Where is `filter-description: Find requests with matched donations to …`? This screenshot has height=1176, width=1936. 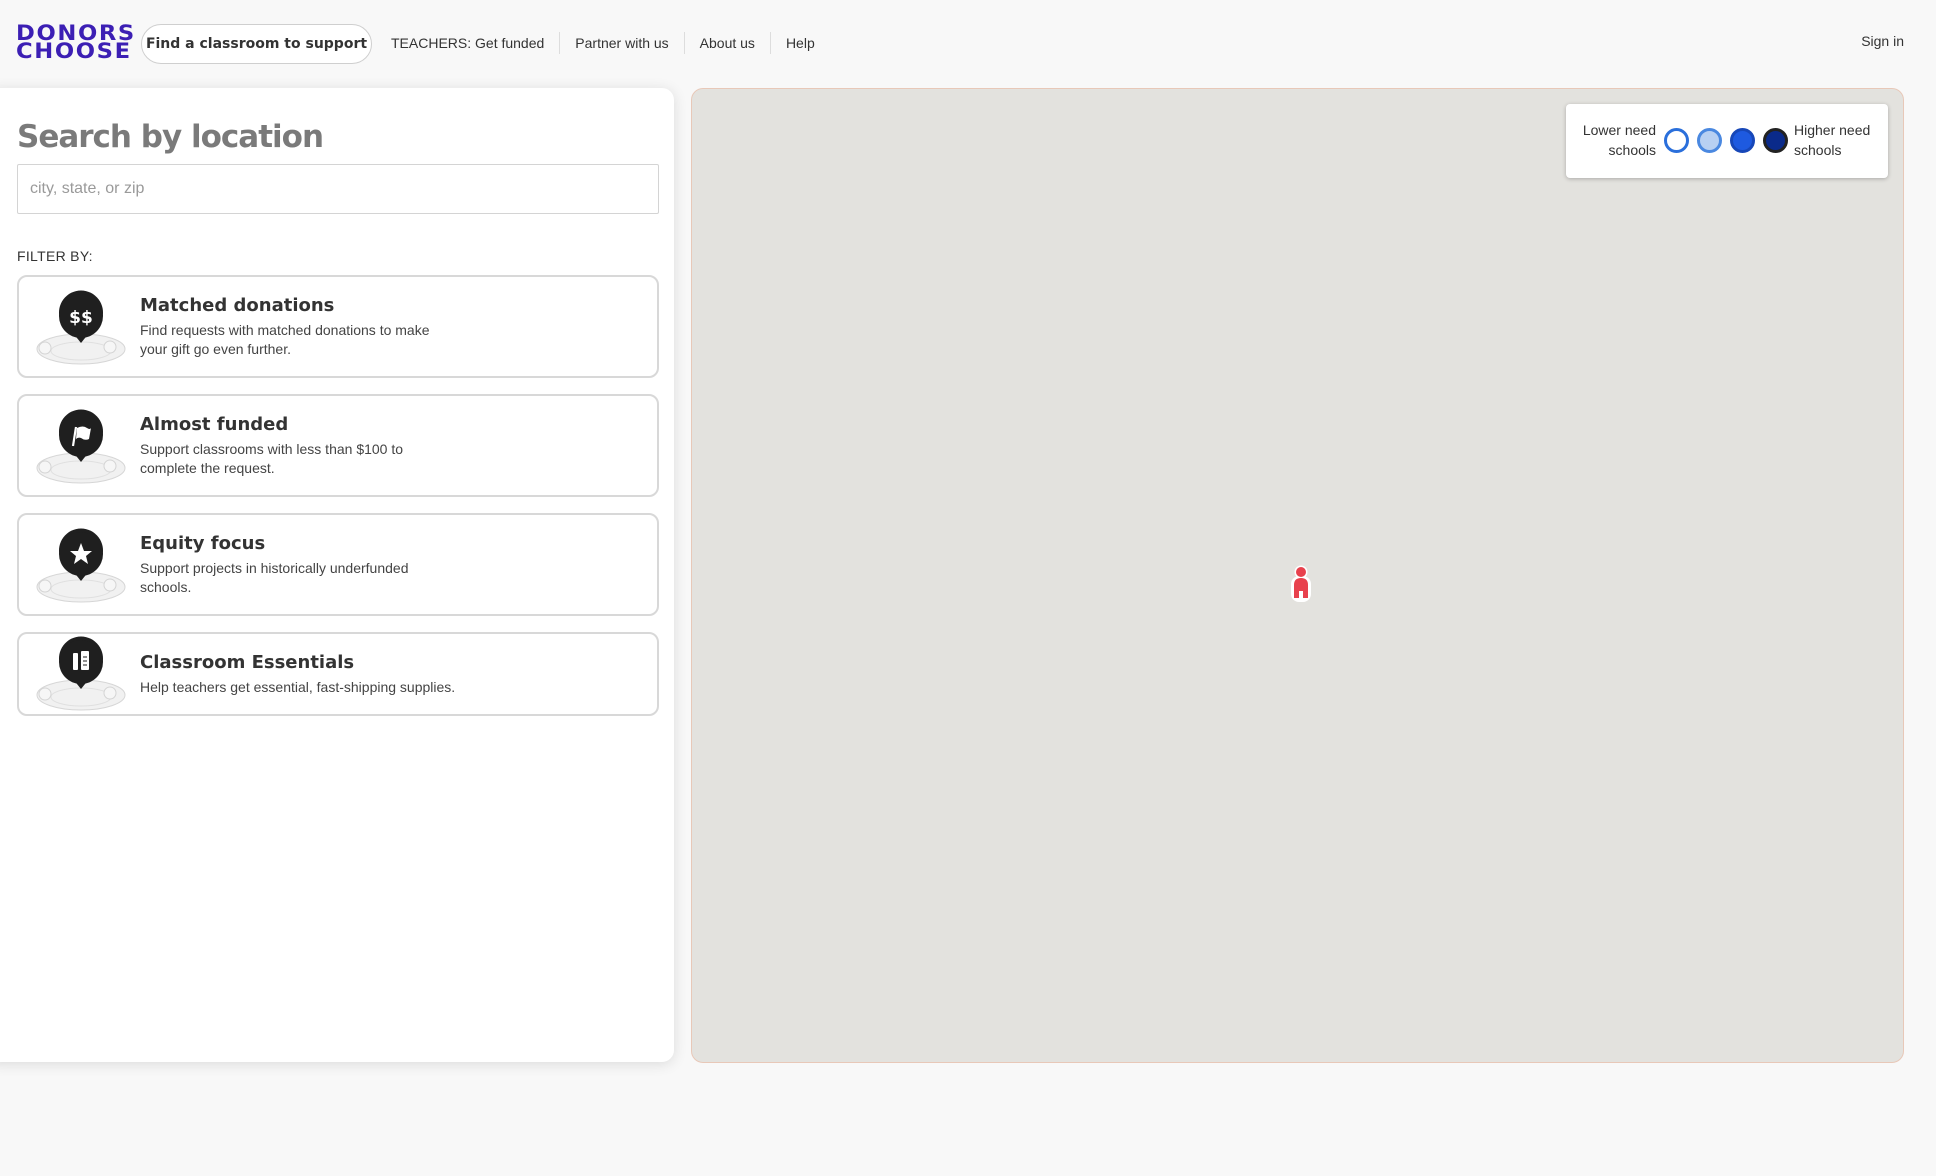
filter-description: Find requests with matched donations to … is located at coordinates (285, 339).